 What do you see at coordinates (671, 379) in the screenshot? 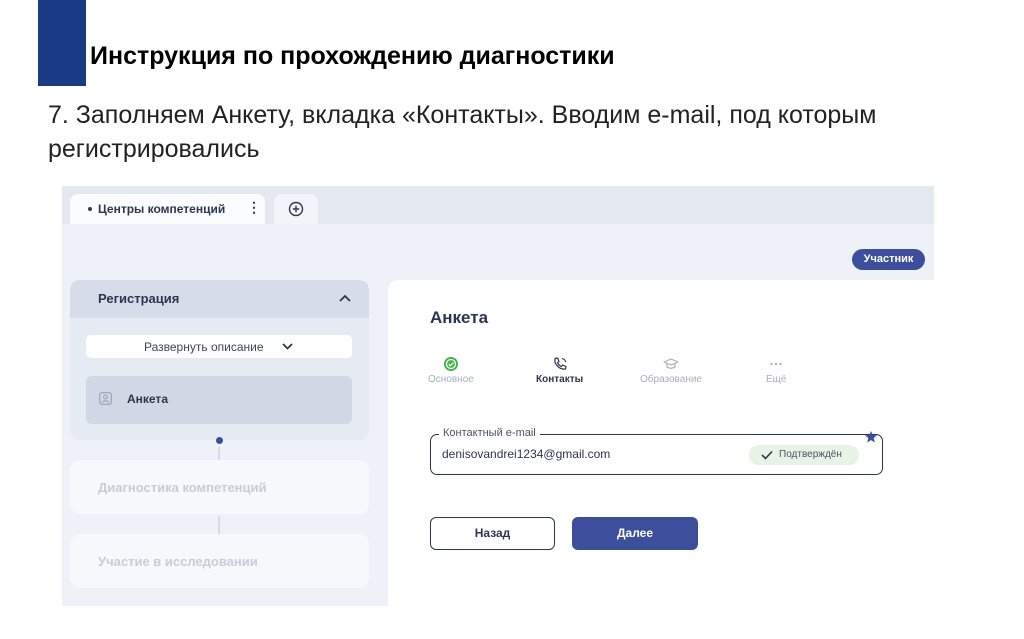
I see `tab-label: Образование` at bounding box center [671, 379].